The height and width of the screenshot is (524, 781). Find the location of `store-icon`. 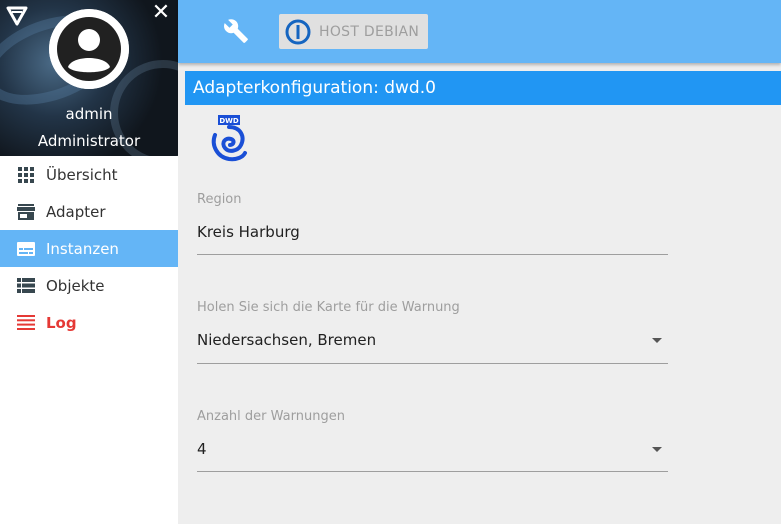

store-icon is located at coordinates (26, 212).